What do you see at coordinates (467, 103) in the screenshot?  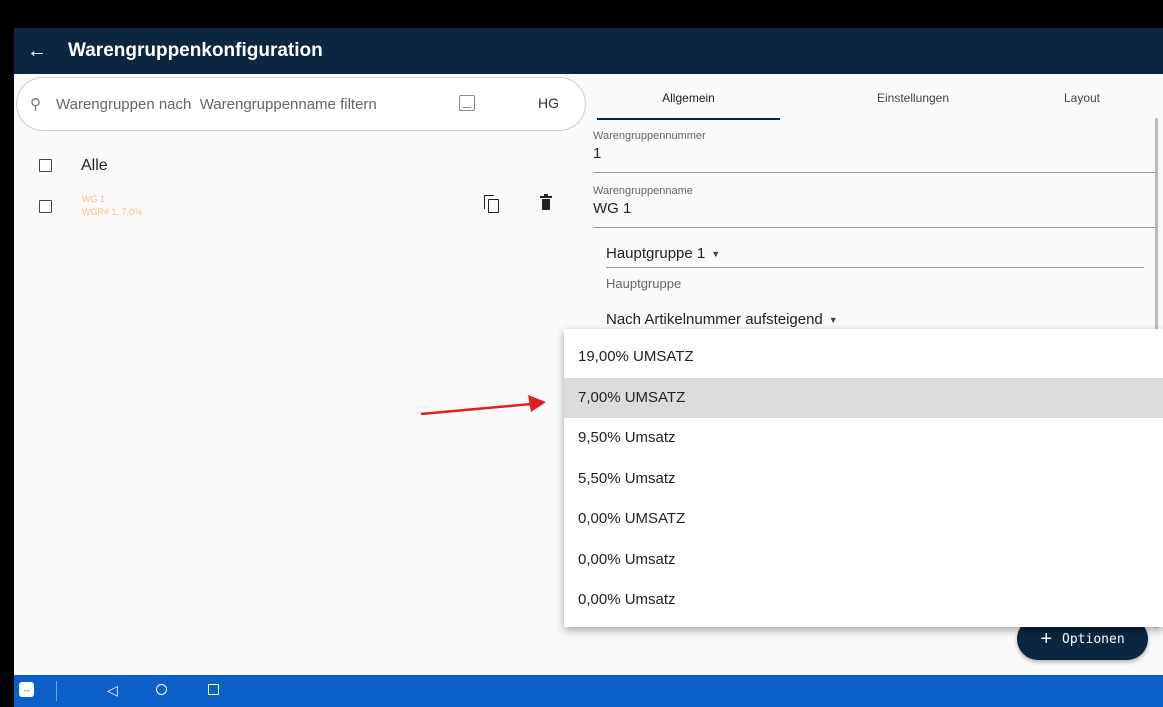 I see `image-icon` at bounding box center [467, 103].